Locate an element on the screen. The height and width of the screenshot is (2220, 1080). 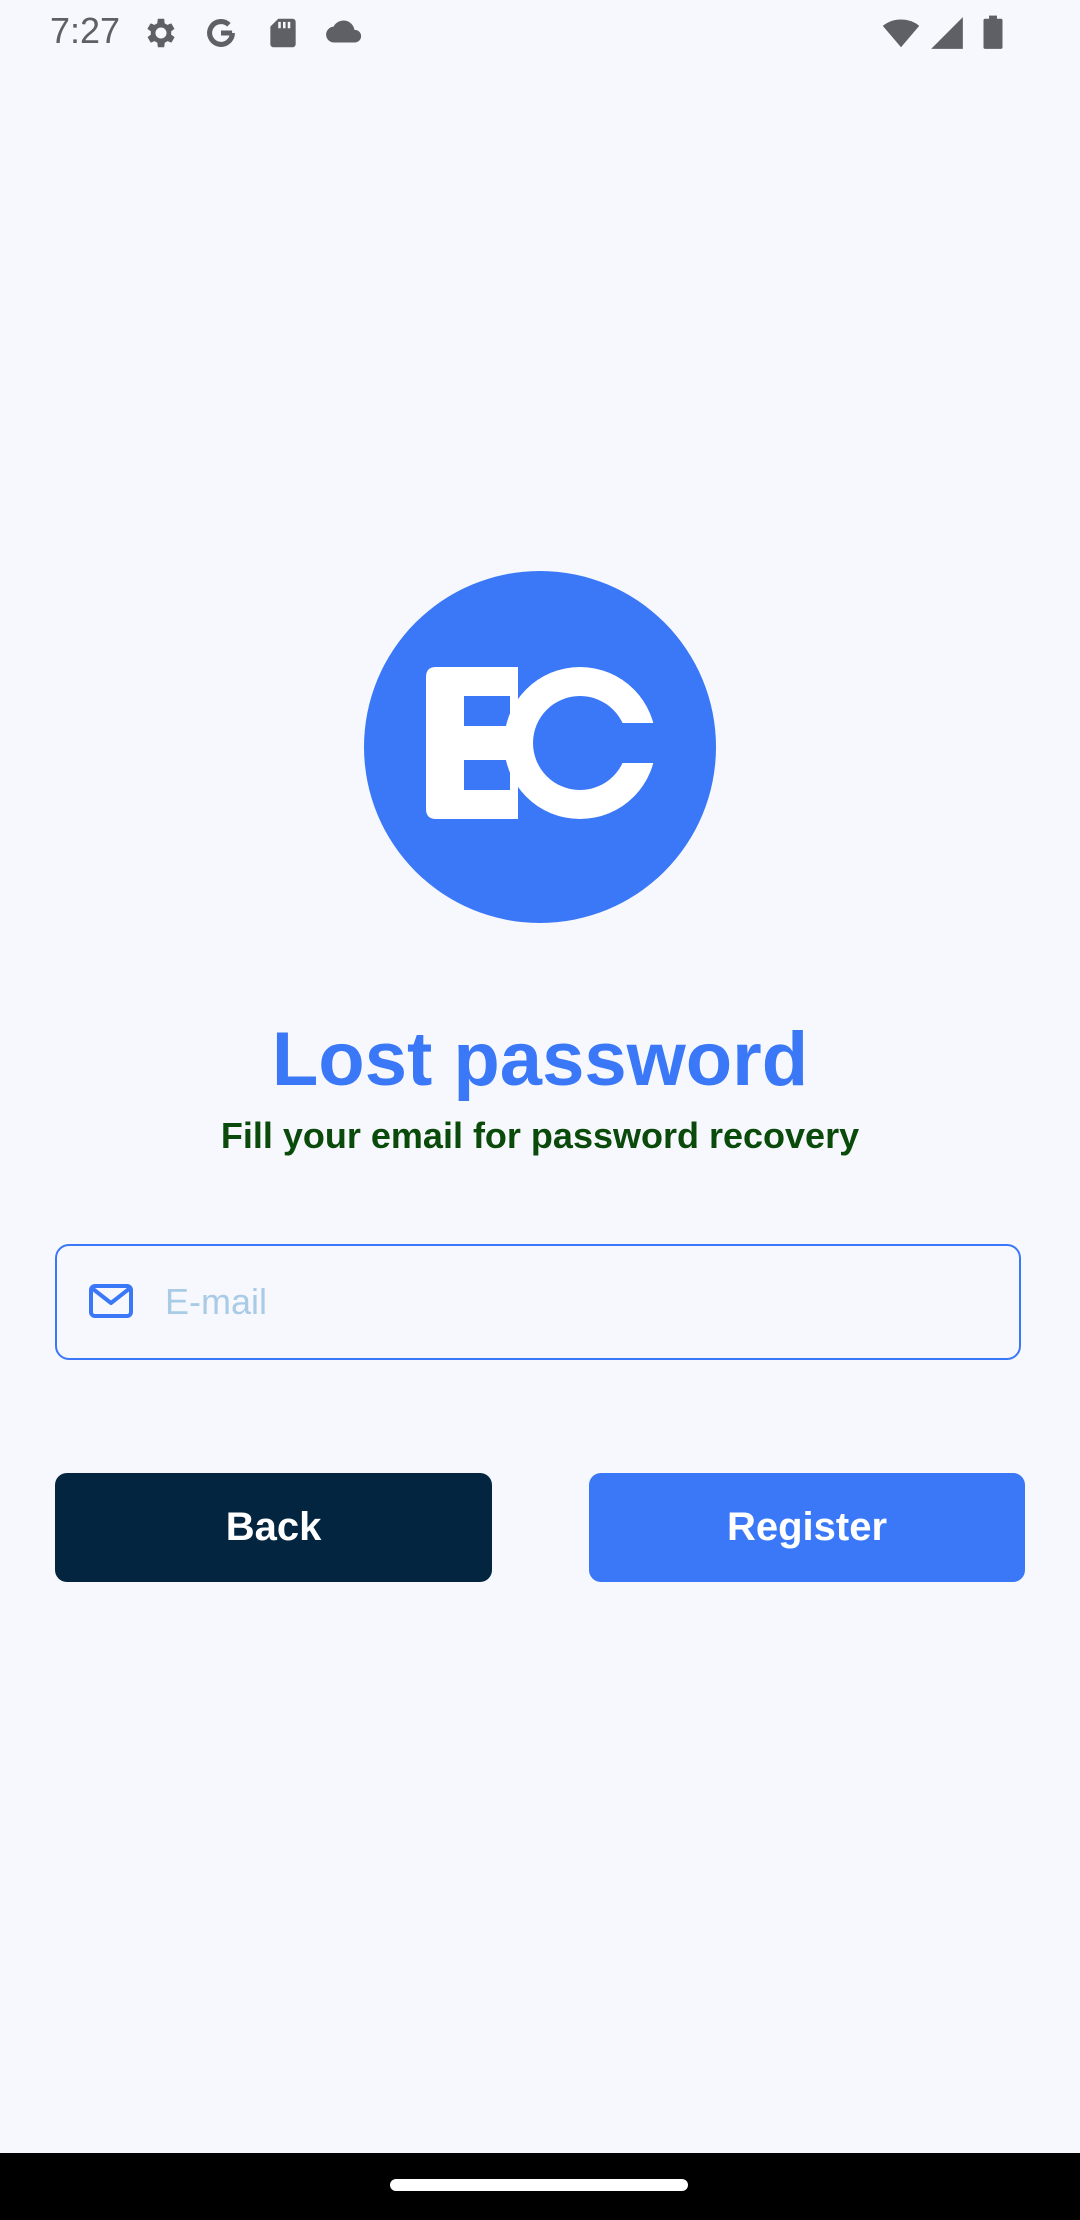
gear-icon is located at coordinates (161, 33).